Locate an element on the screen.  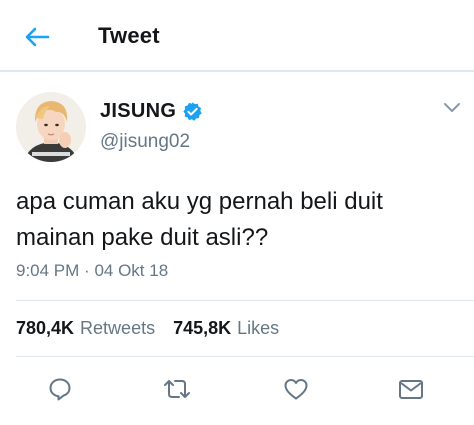
likes-label: Likes is located at coordinates (258, 328).